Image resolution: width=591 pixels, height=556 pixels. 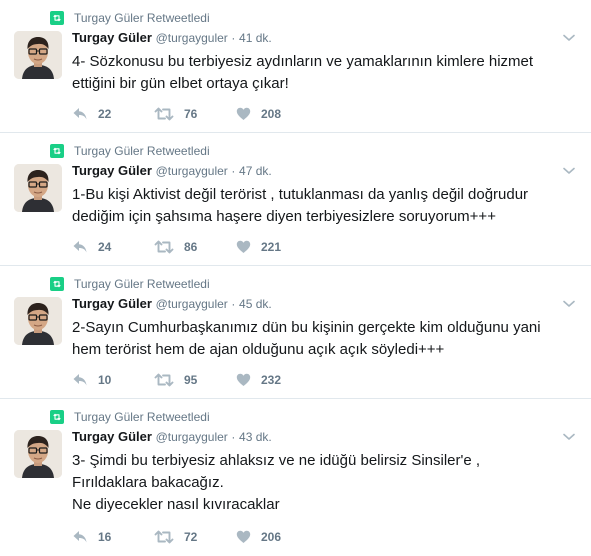 I want to click on like-button: 208, so click(x=277, y=114).